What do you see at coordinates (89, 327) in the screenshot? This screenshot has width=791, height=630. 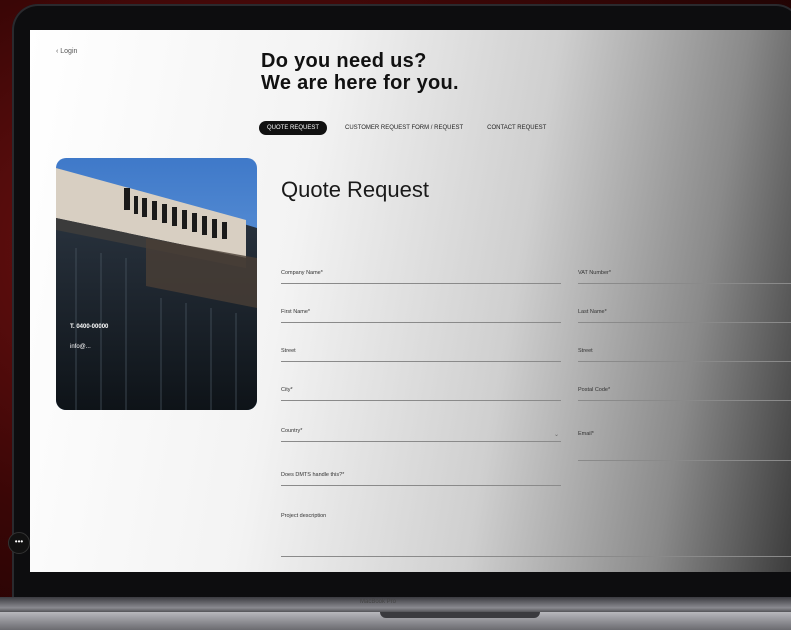 I see `contact-phone: T. 0400-00000` at bounding box center [89, 327].